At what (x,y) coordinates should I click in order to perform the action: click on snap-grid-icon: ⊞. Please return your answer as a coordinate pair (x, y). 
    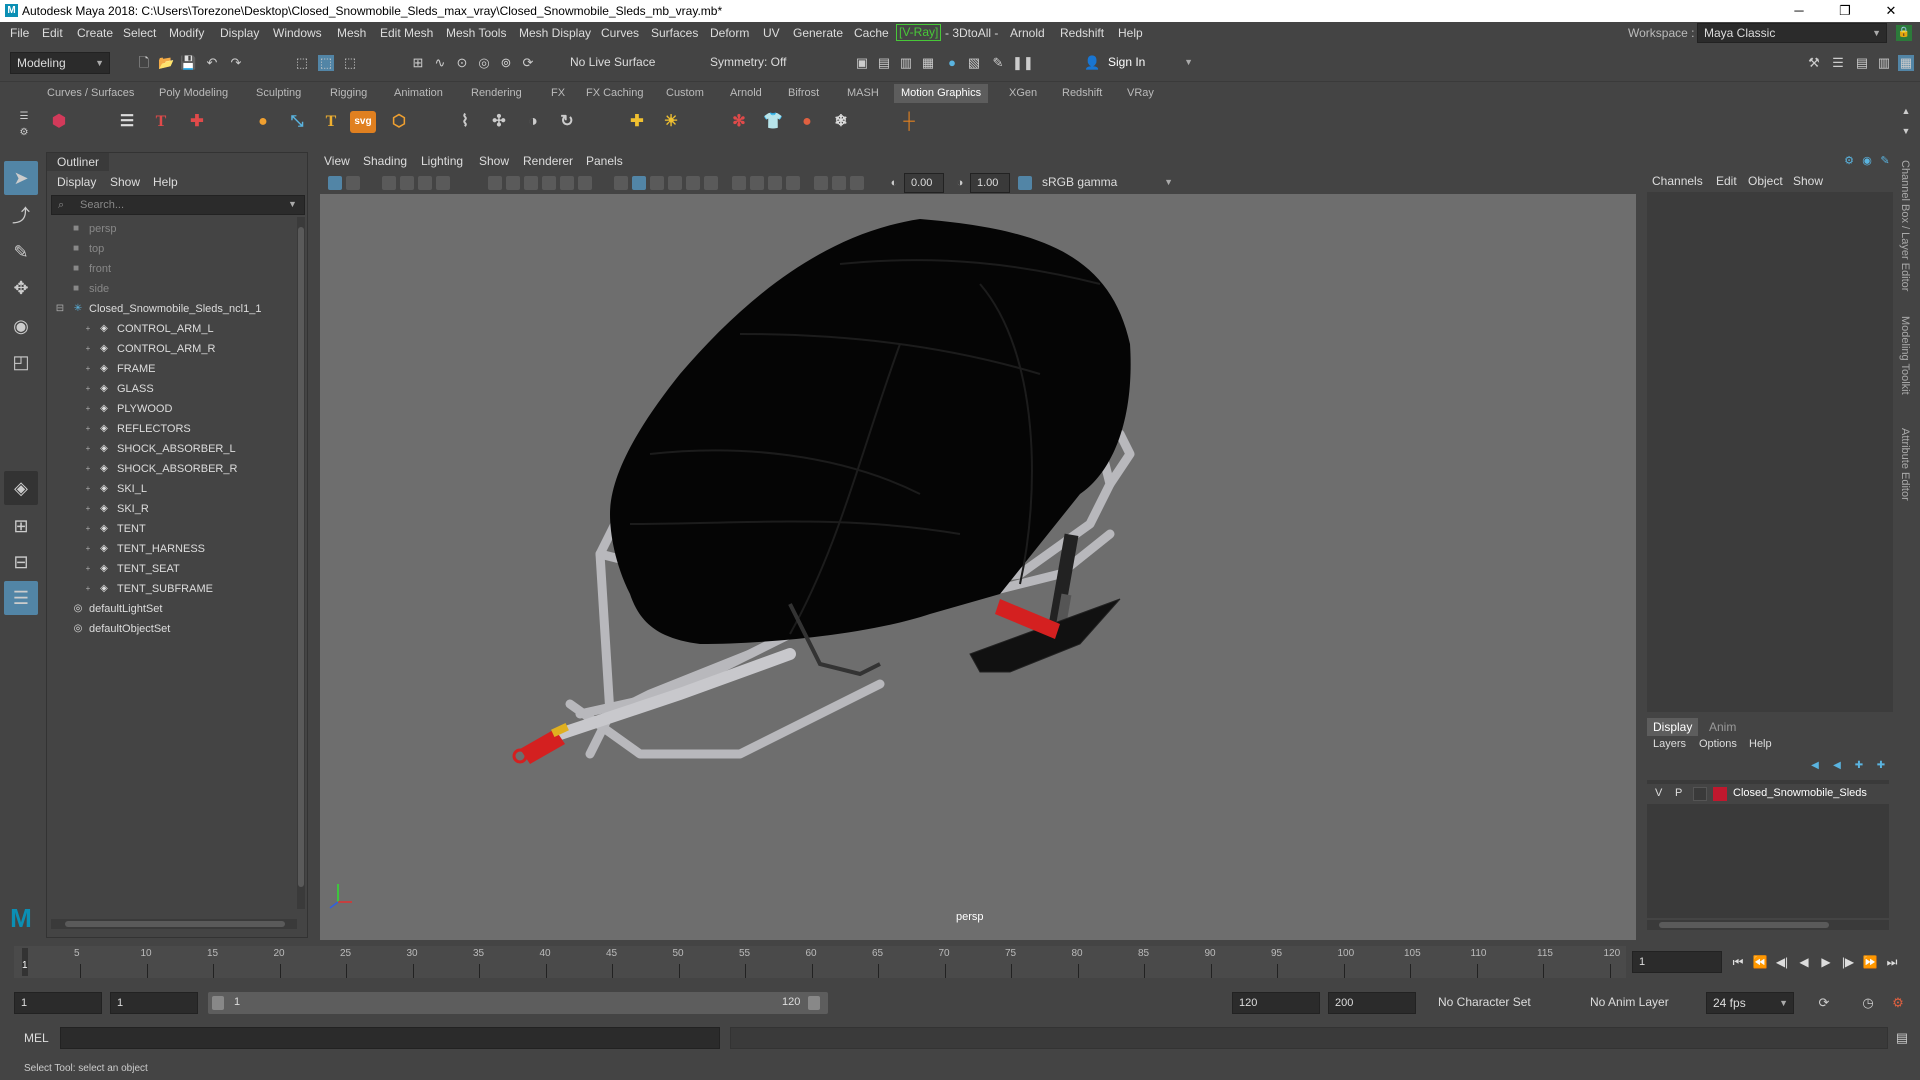
    Looking at the image, I should click on (418, 63).